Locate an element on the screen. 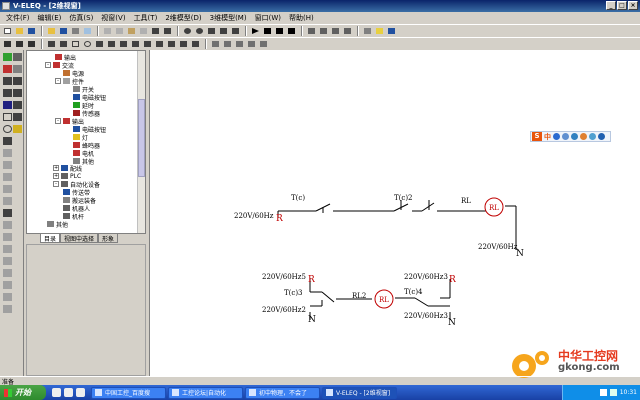 The image size is (640, 400). tool-l-icon is located at coordinates (7, 297).